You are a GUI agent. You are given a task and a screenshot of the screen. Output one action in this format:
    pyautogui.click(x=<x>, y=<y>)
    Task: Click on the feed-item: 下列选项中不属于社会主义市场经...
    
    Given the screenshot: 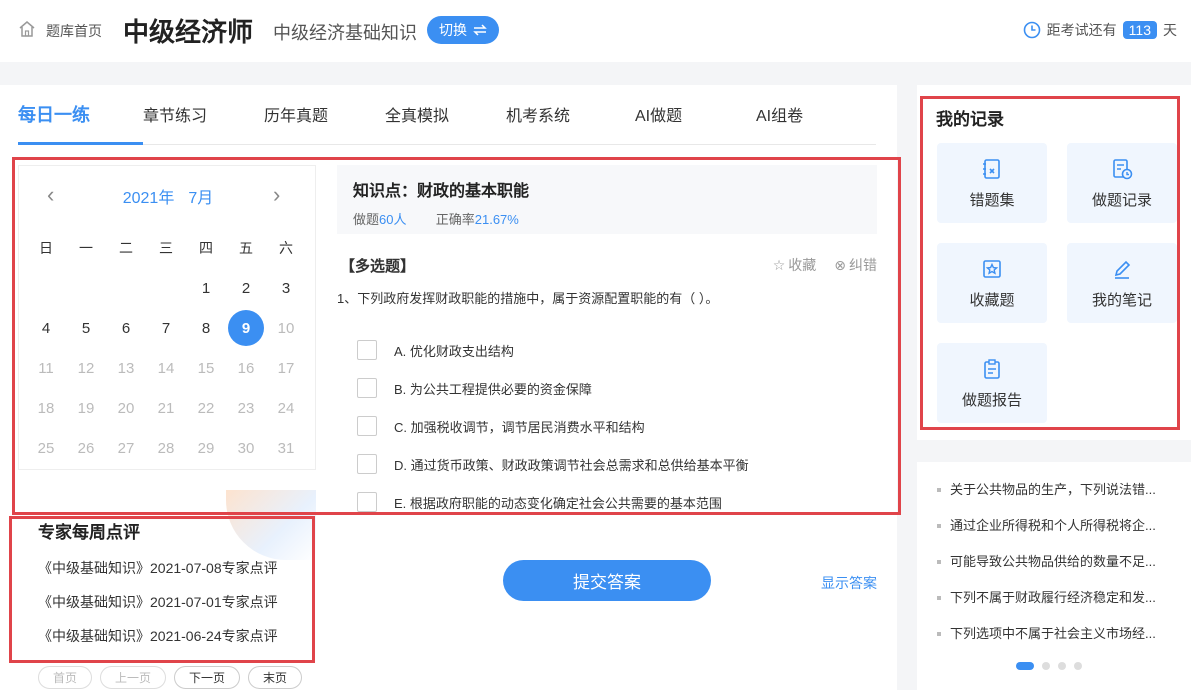 What is the action you would take?
    pyautogui.click(x=1046, y=642)
    